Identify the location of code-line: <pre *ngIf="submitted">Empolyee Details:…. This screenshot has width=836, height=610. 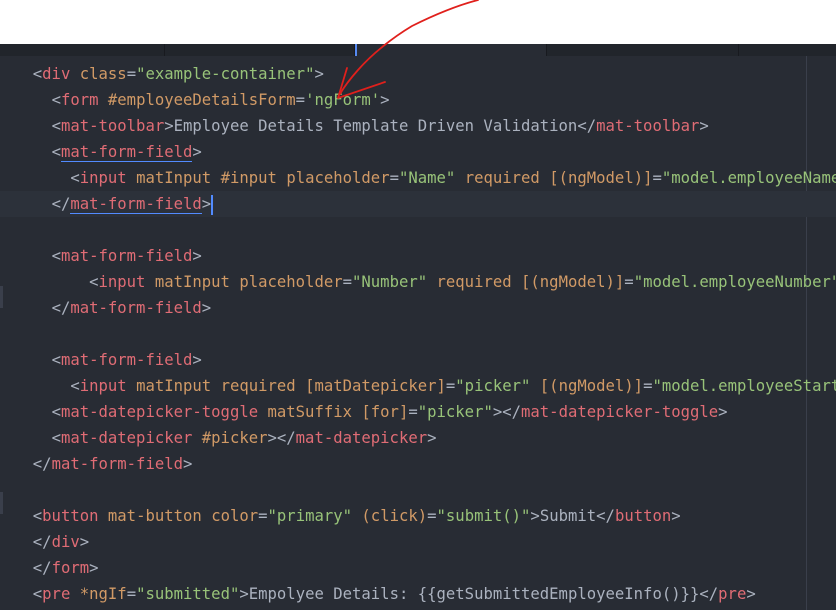
(418, 594).